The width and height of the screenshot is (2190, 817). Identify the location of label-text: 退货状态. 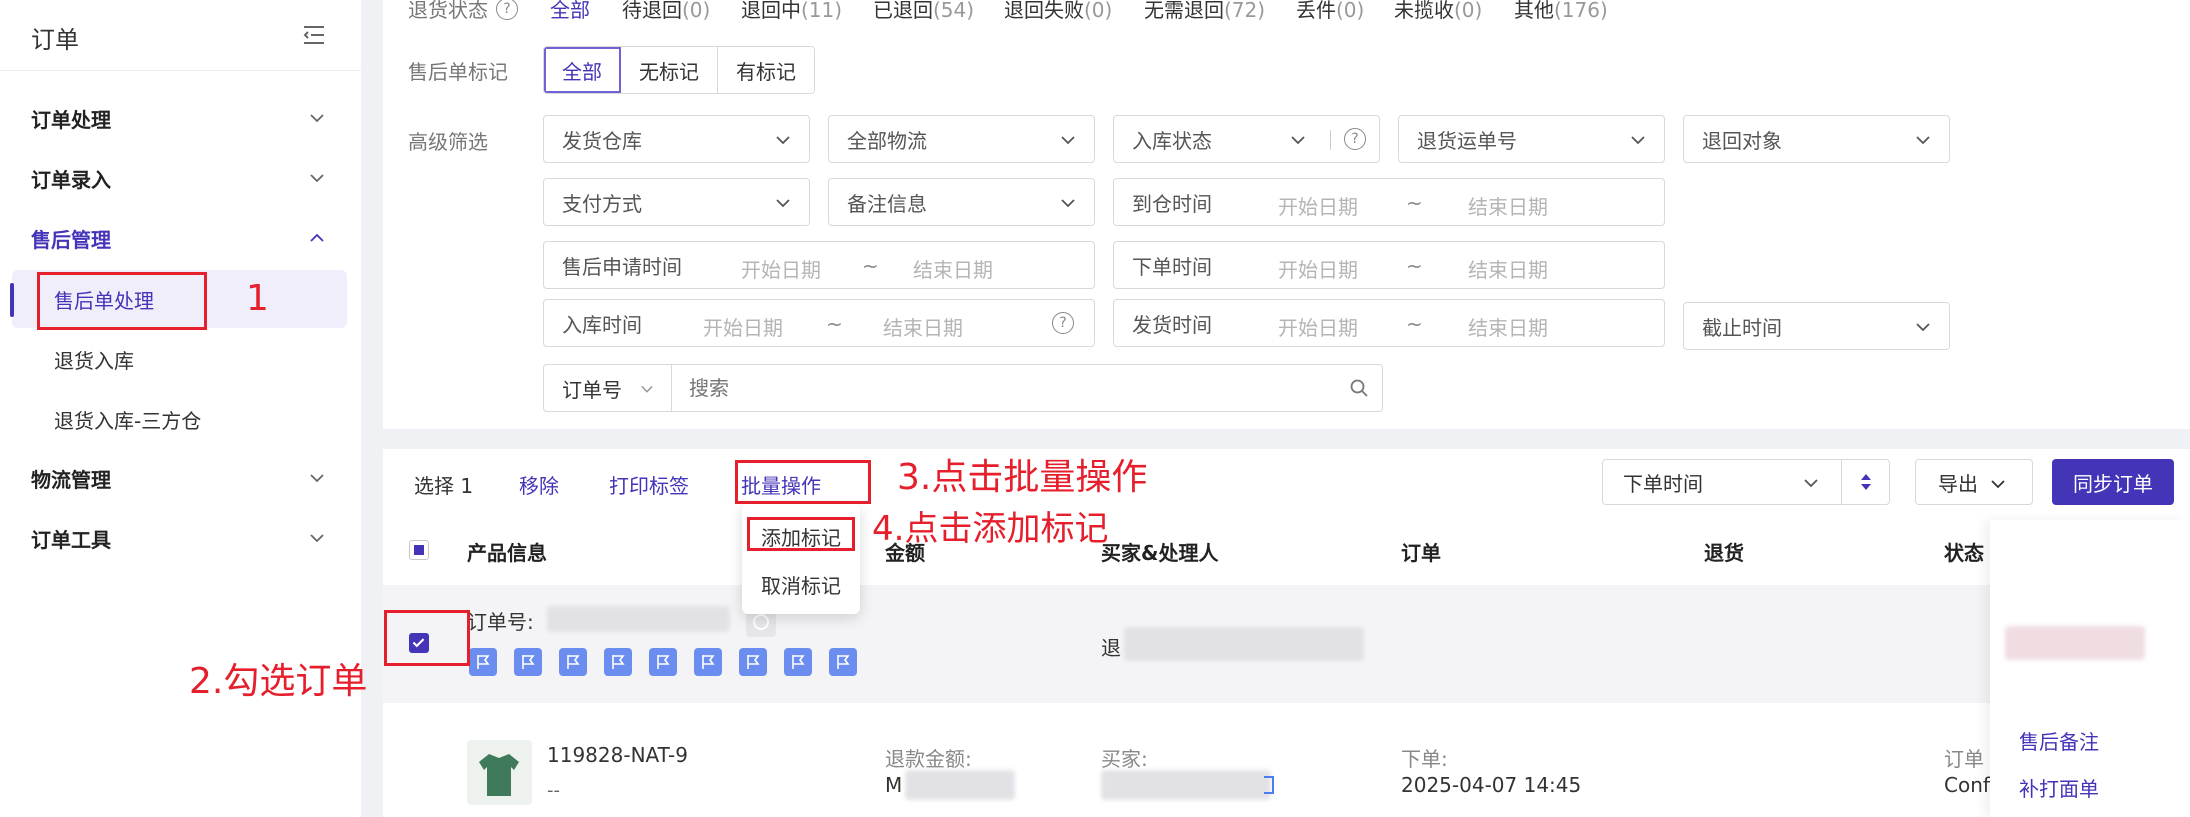
(448, 11).